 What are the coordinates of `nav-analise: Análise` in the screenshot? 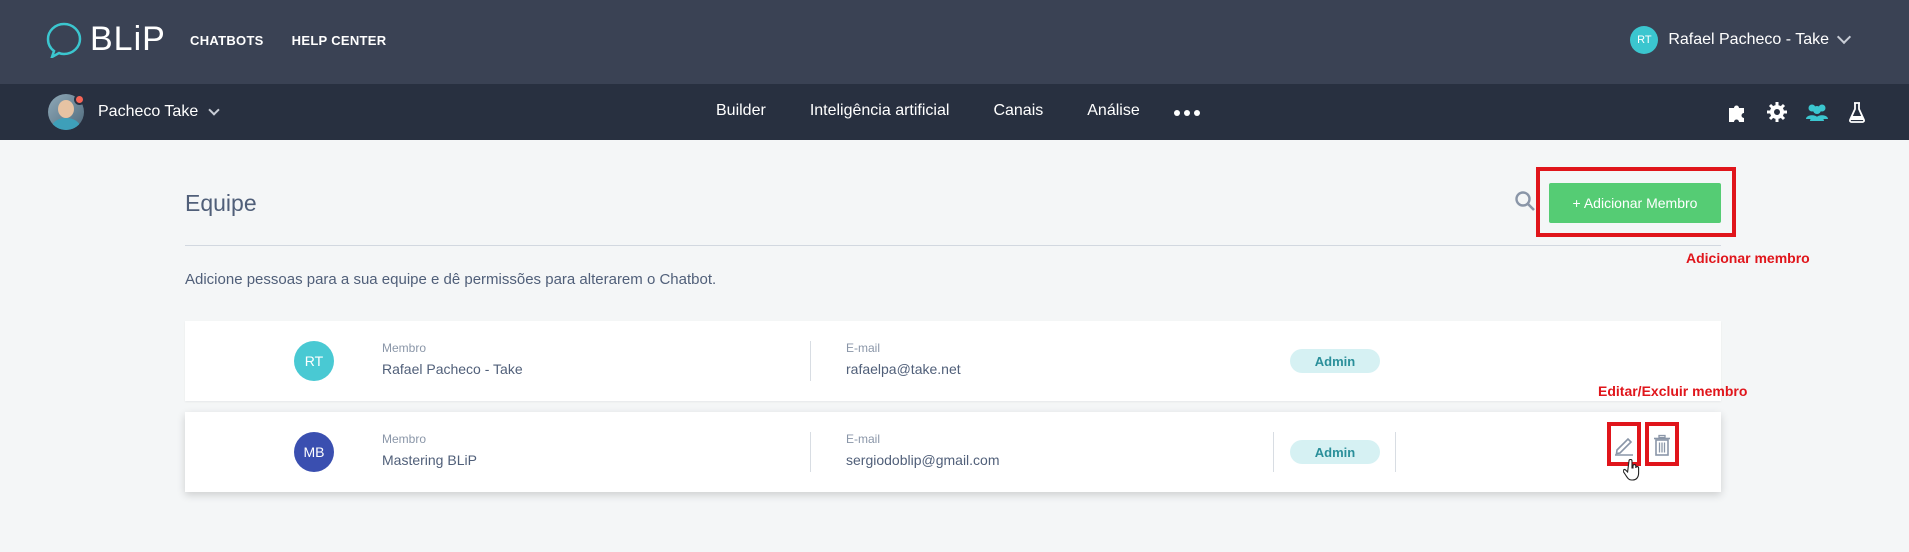 It's located at (1113, 111).